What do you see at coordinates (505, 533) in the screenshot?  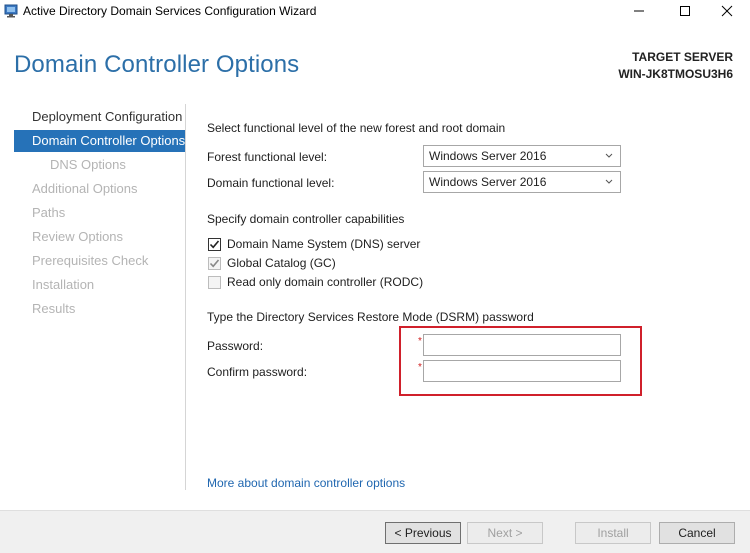 I see `next-button: Next >` at bounding box center [505, 533].